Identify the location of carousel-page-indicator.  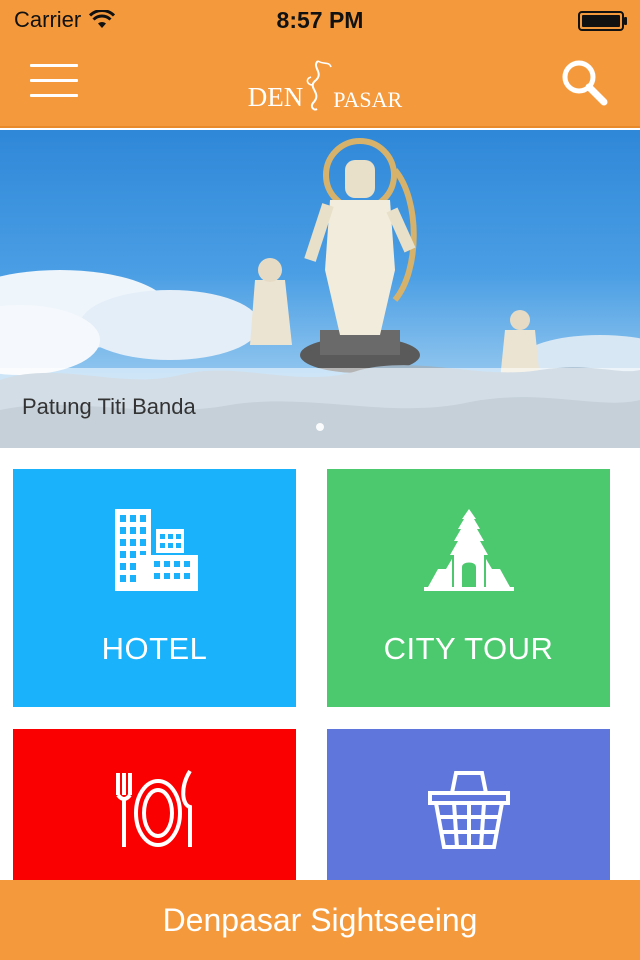
(320, 427).